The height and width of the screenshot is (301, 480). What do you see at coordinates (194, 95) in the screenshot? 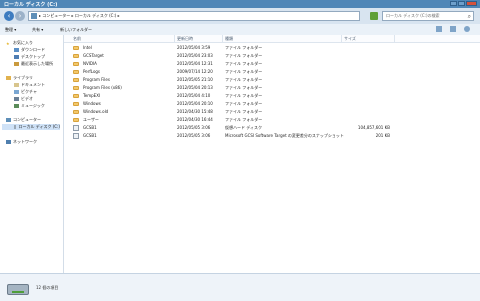
I see `item-date: 2012/05/04 4:10` at bounding box center [194, 95].